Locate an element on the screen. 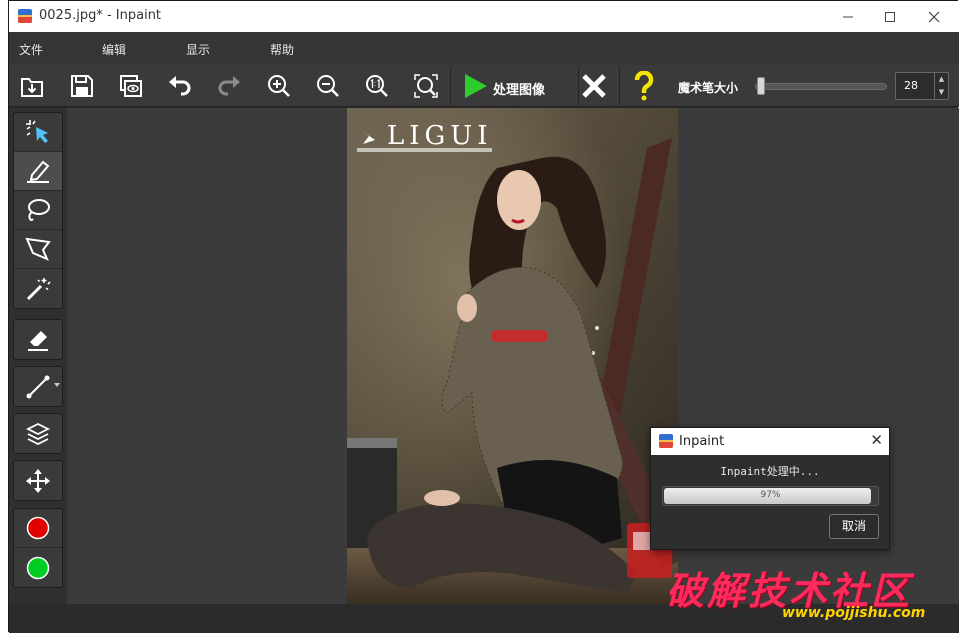 This screenshot has height=639, width=966. window-title: 0025.jpg* - Inpaint is located at coordinates (100, 15).